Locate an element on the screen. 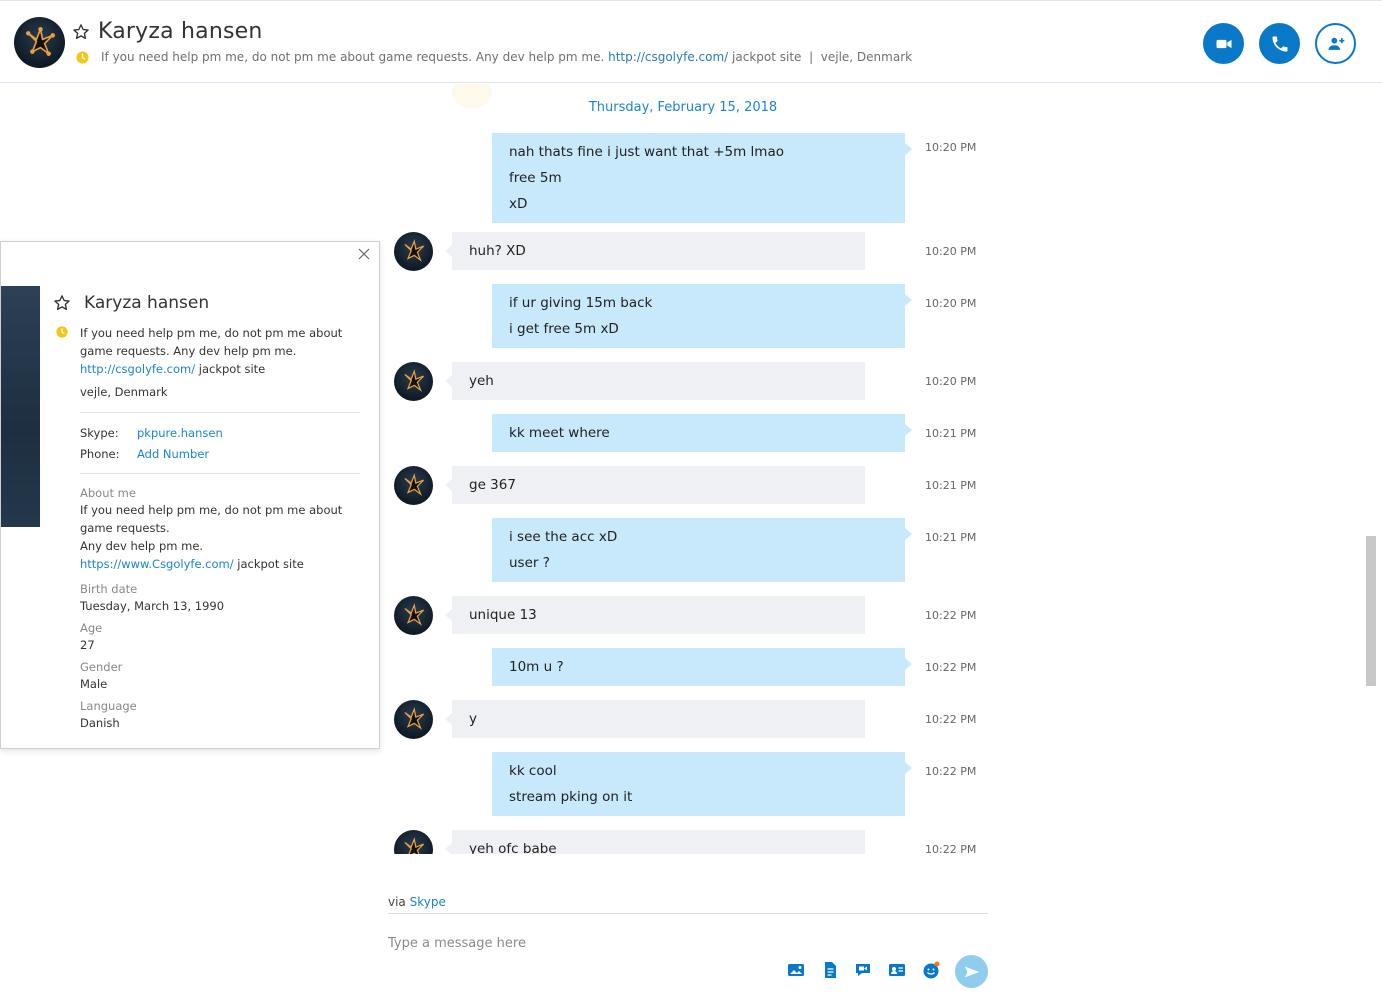 The image size is (1382, 999). message-input is located at coordinates (578, 943).